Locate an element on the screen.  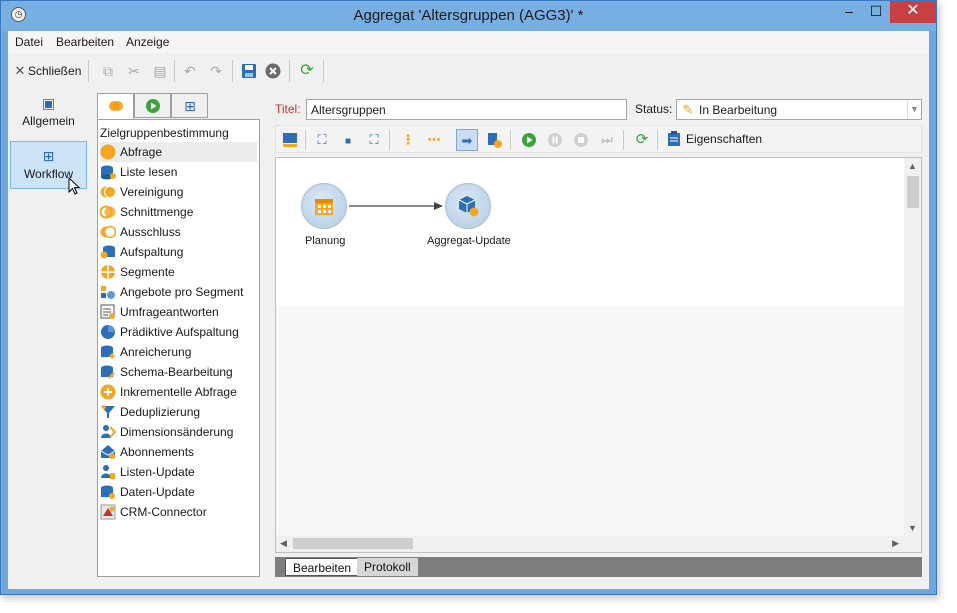
list-item: Umfrageantworten is located at coordinates (178, 312).